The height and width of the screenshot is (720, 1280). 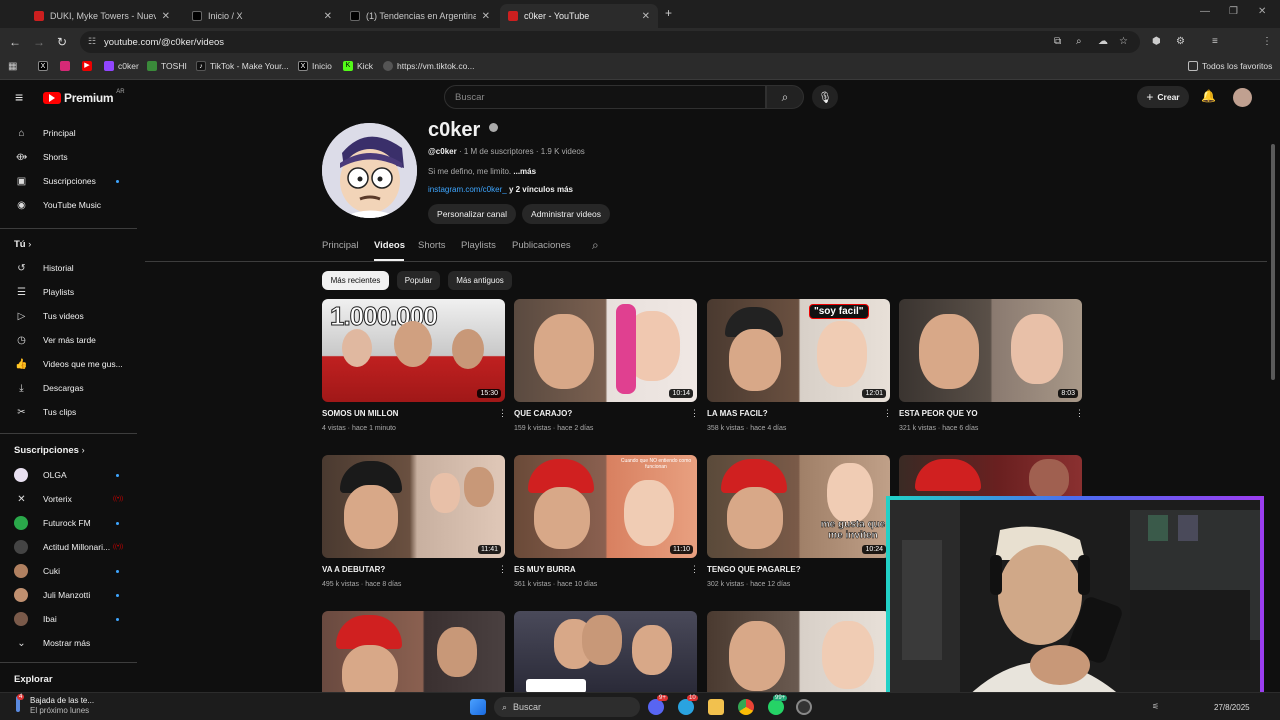 I want to click on forward-icon: →, so click(x=39, y=42).